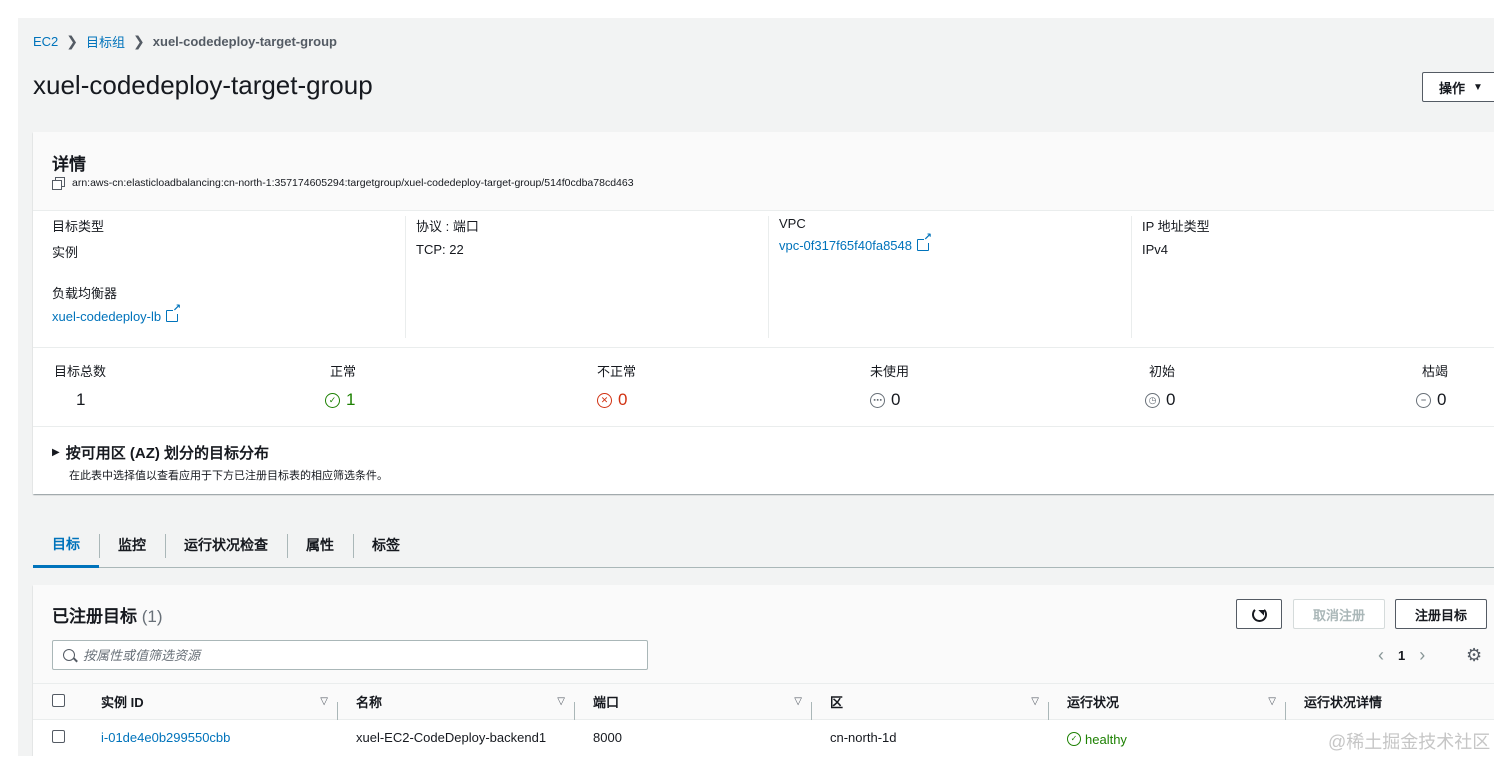 The height and width of the screenshot is (773, 1512). Describe the element at coordinates (1176, 226) in the screenshot. I see `ip-type-label: IP 地址类型` at that location.